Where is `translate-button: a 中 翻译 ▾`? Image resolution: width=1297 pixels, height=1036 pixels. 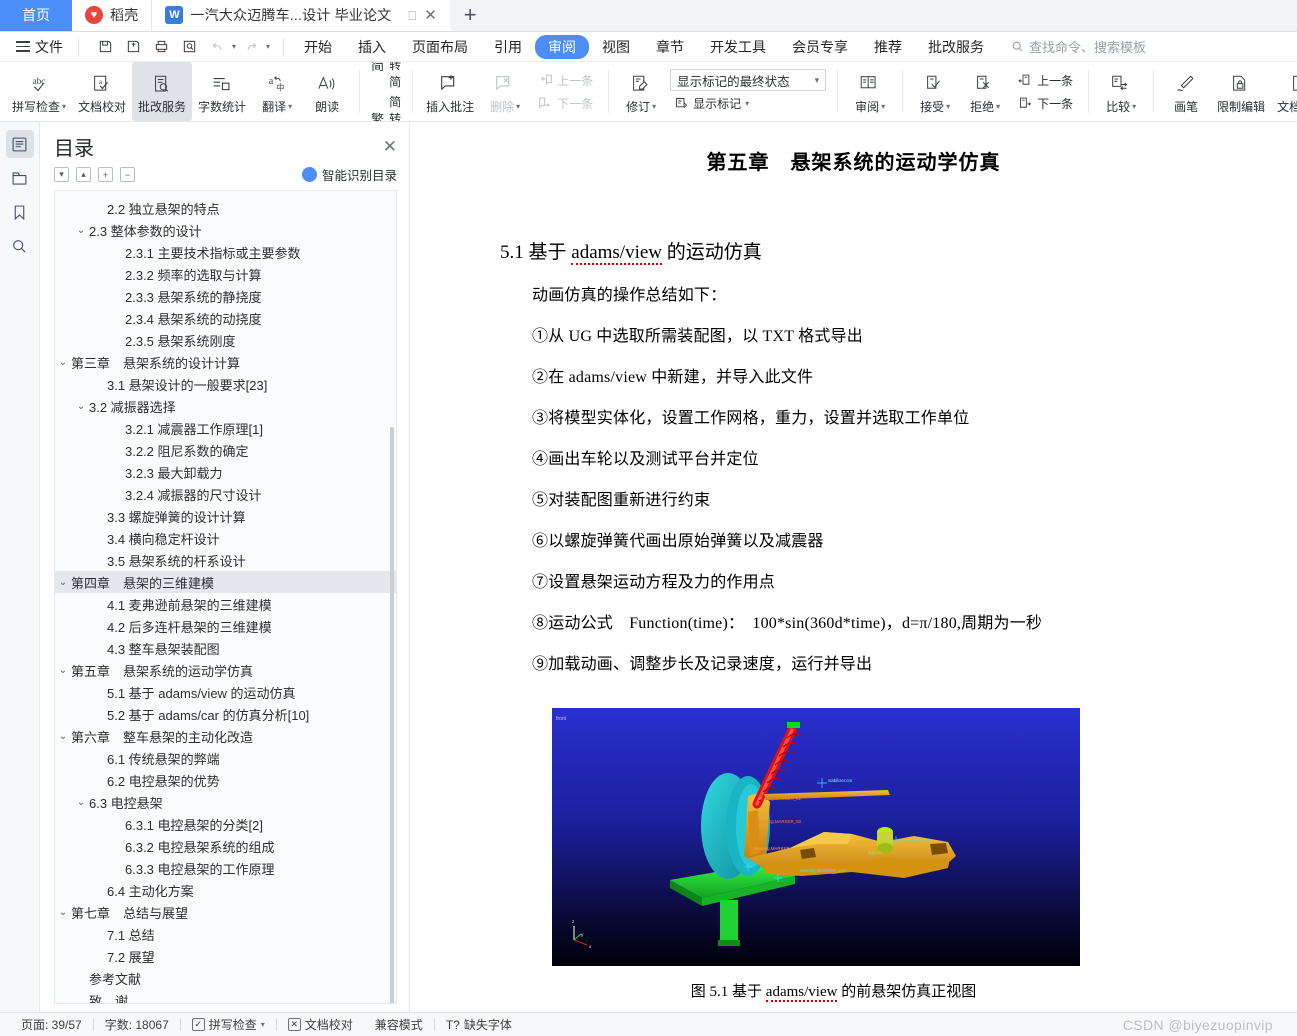 translate-button: a 中 翻译 ▾ is located at coordinates (277, 91).